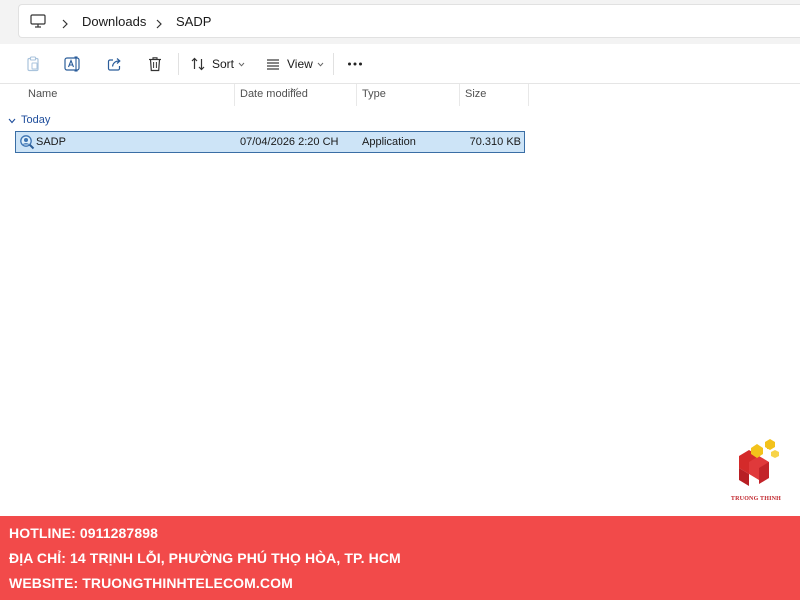 The width and height of the screenshot is (800, 600). Describe the element at coordinates (409, 21) in the screenshot. I see `address-bar: Downloads SADP` at that location.